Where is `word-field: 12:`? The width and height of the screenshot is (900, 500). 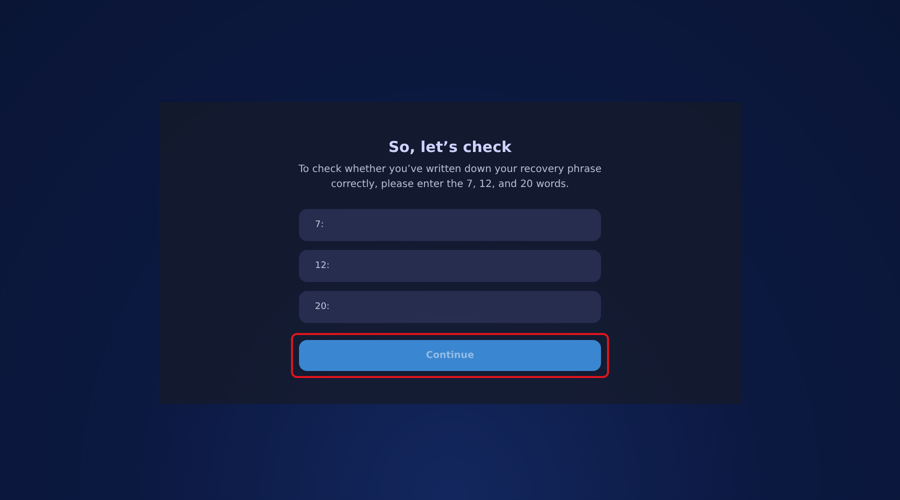 word-field: 12: is located at coordinates (450, 266).